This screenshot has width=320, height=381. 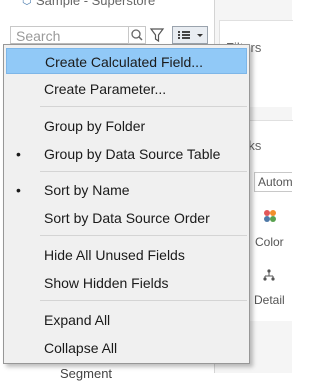 I want to click on menu-item-group-by-data-source-table: • Group by Data Source Table, so click(x=126, y=154).